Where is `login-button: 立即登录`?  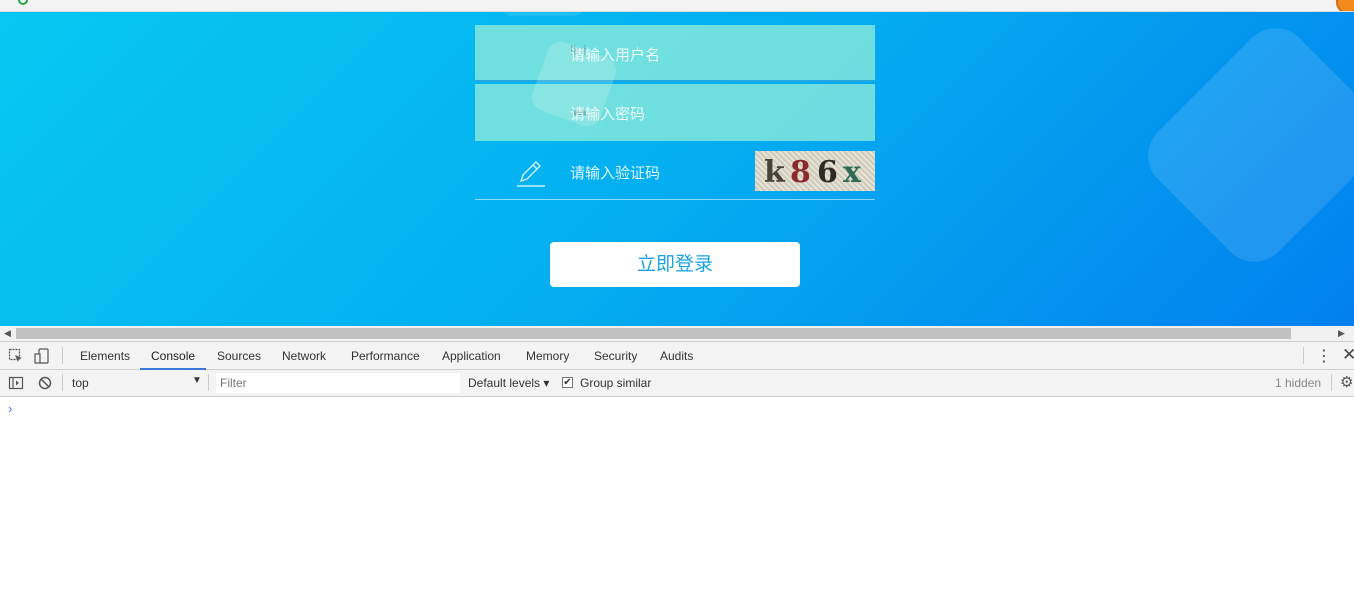 login-button: 立即登录 is located at coordinates (675, 264).